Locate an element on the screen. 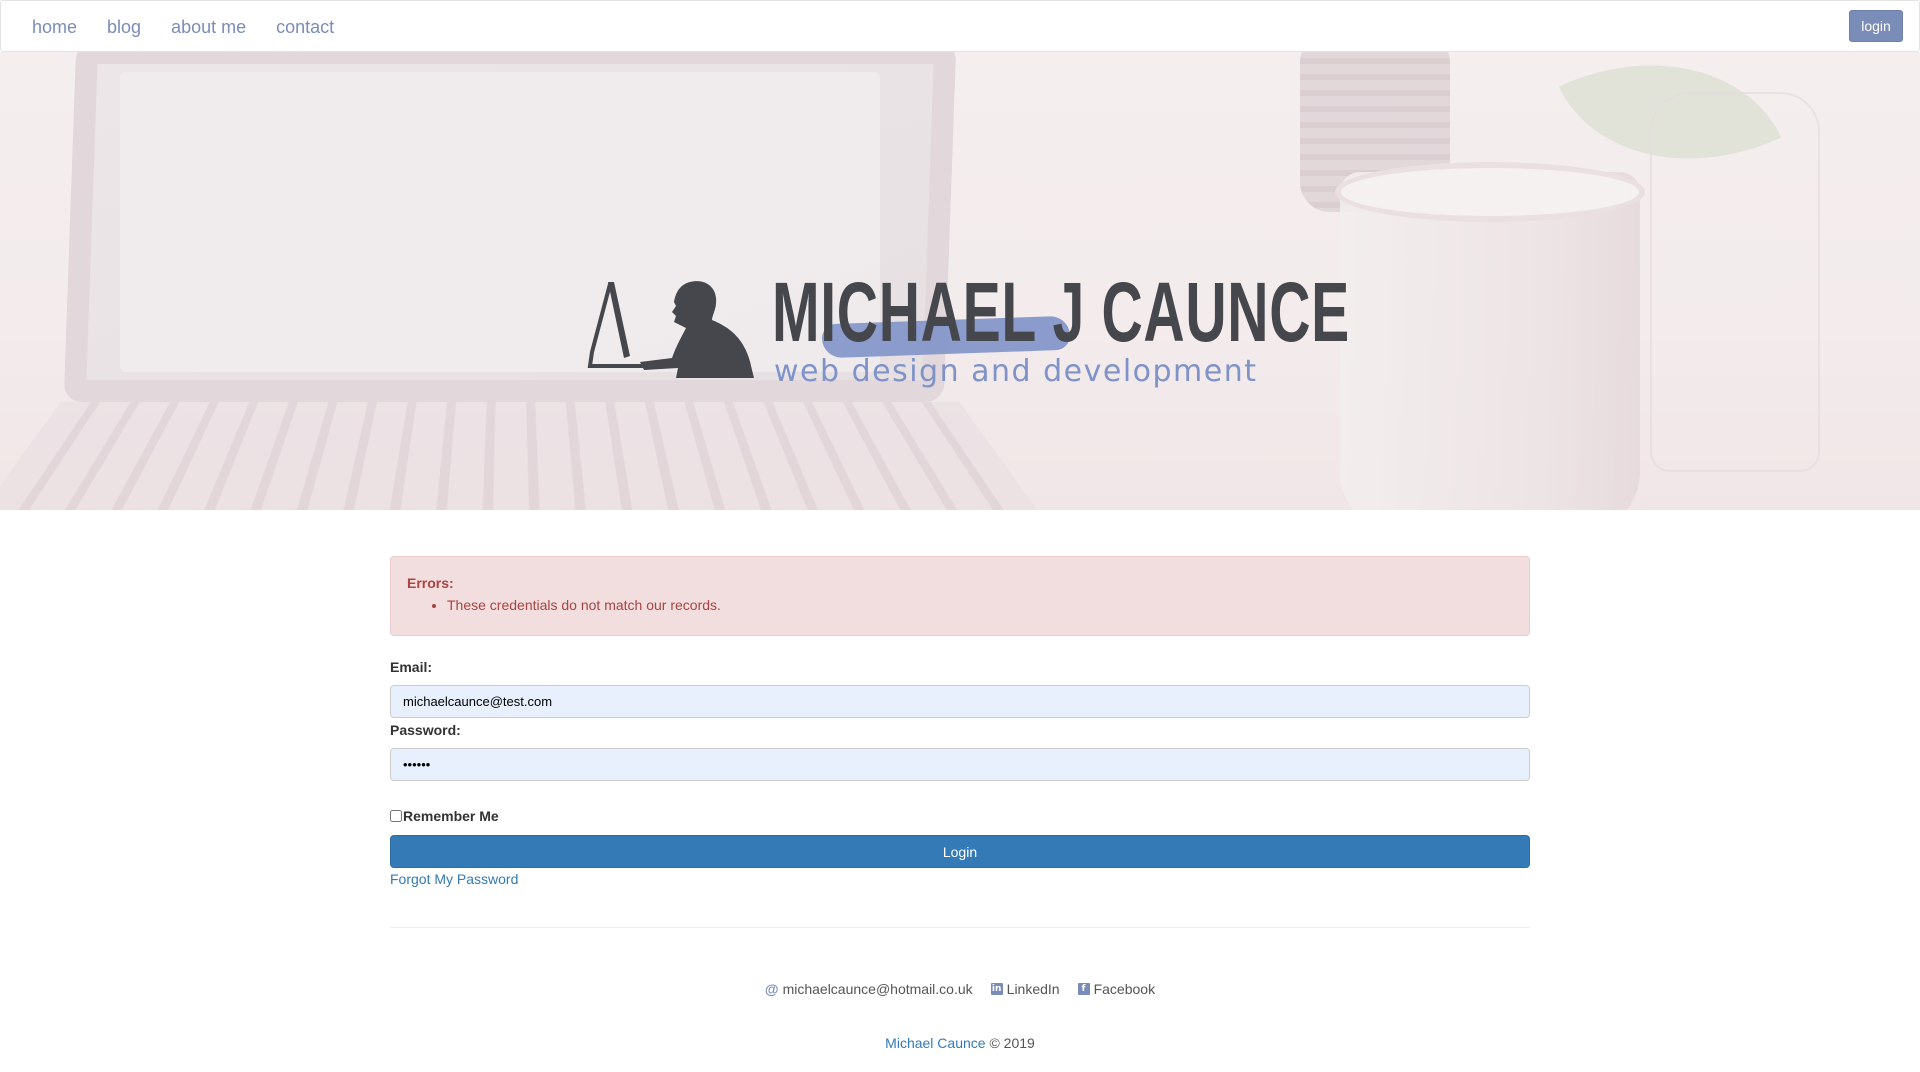 This screenshot has height=1072, width=1920. footer-linkedin-link: in LinkedIn is located at coordinates (1025, 989).